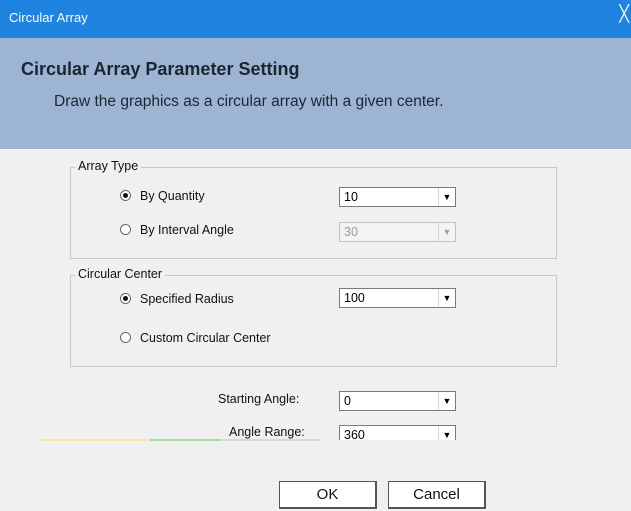 This screenshot has width=631, height=511. I want to click on interval-angle-select: 30 ▼, so click(397, 232).